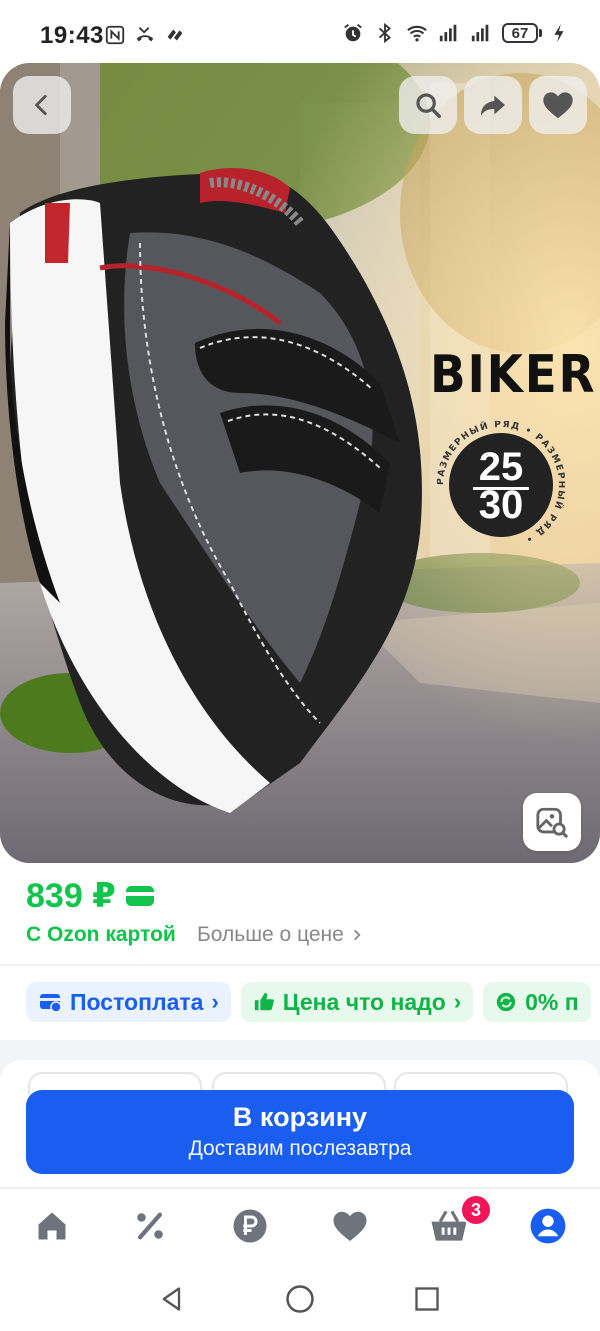 This screenshot has width=600, height=1331. I want to click on battery-level: 67, so click(520, 33).